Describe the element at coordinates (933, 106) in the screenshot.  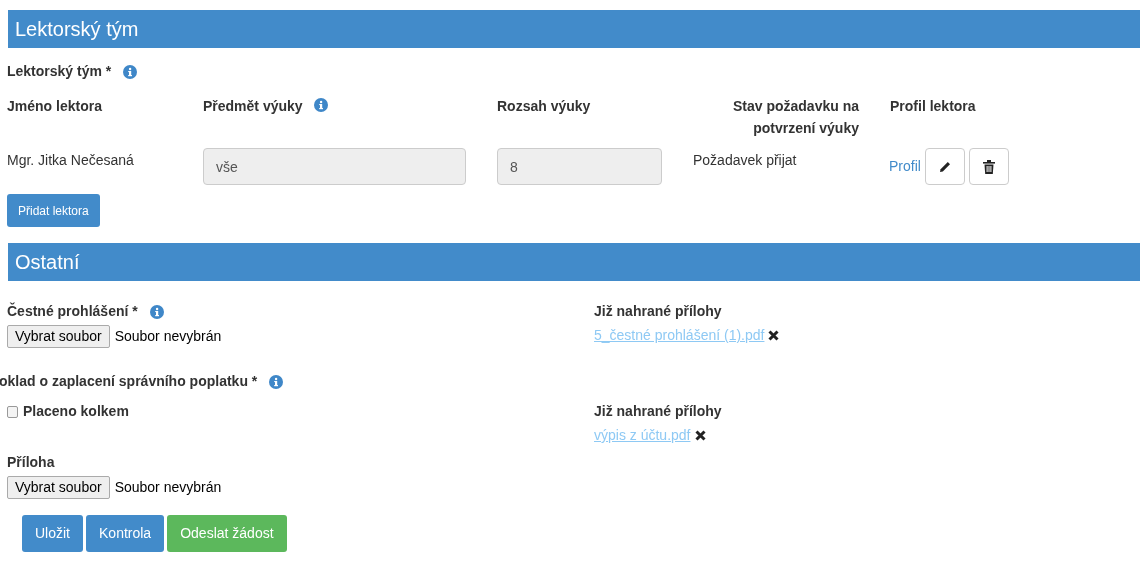
I see `column-header: Profil lektora` at that location.